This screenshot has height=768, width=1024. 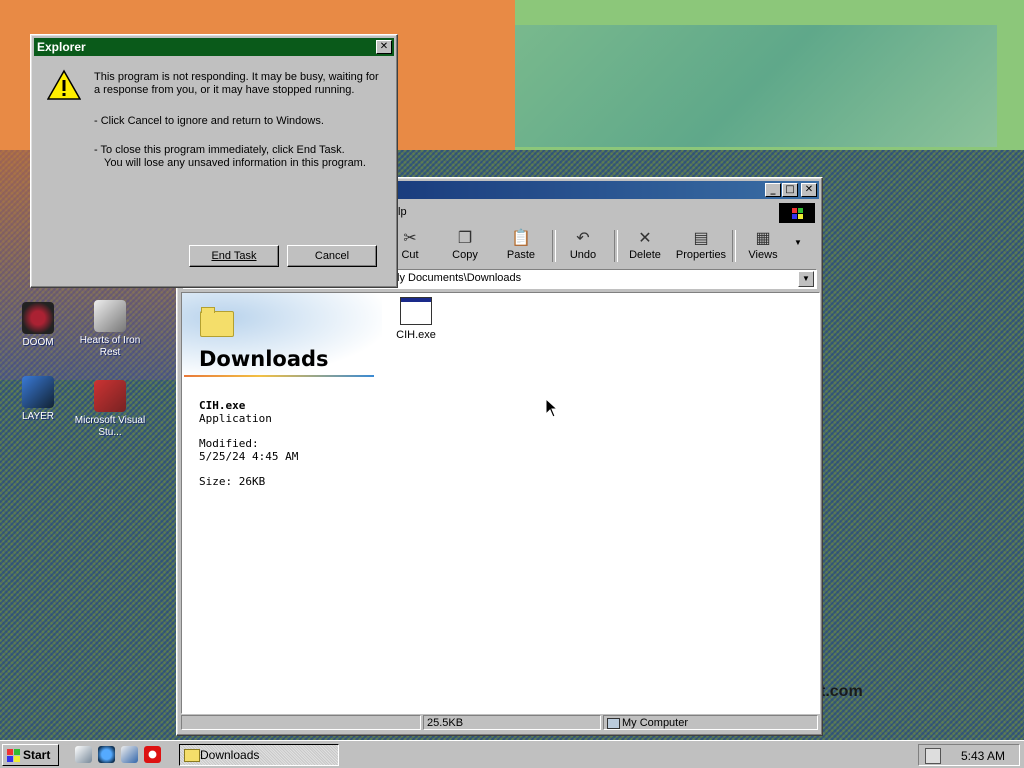 What do you see at coordinates (583, 238) in the screenshot?
I see `undo-icon: ↶` at bounding box center [583, 238].